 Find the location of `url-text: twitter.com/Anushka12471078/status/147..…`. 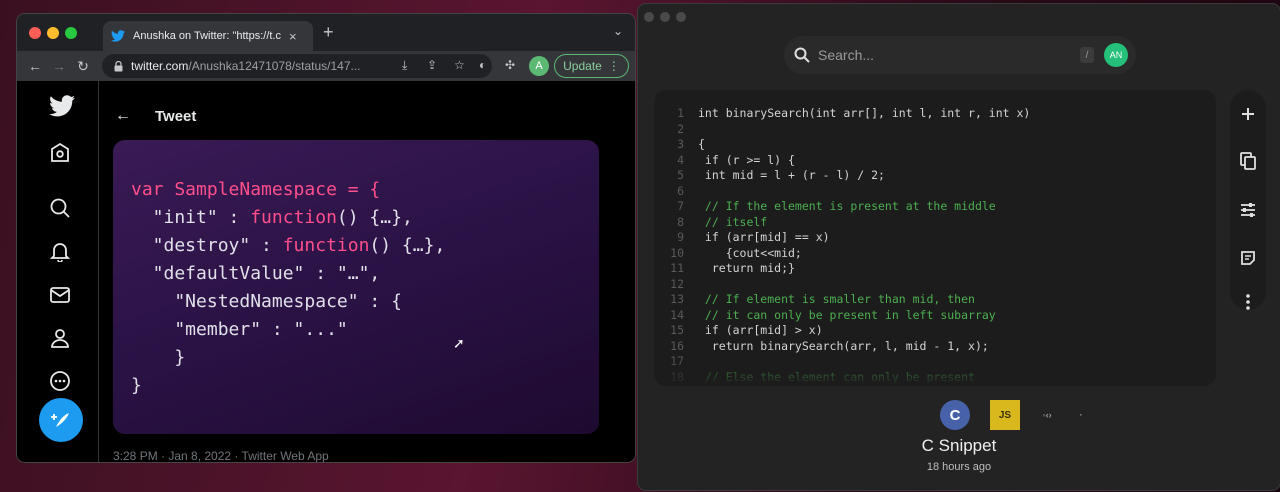

url-text: twitter.com/Anushka12471078/status/147..… is located at coordinates (256, 66).